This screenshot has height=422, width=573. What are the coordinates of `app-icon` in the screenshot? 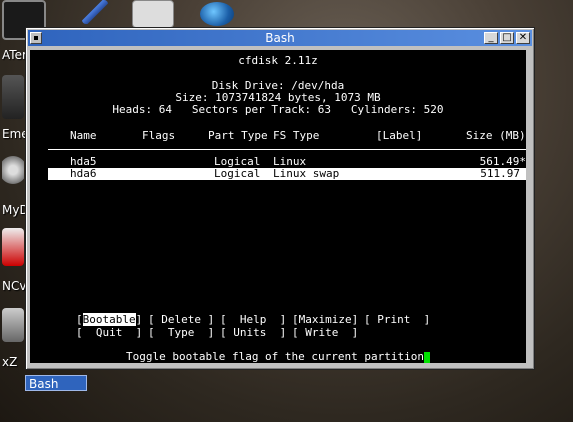 It's located at (13, 325).